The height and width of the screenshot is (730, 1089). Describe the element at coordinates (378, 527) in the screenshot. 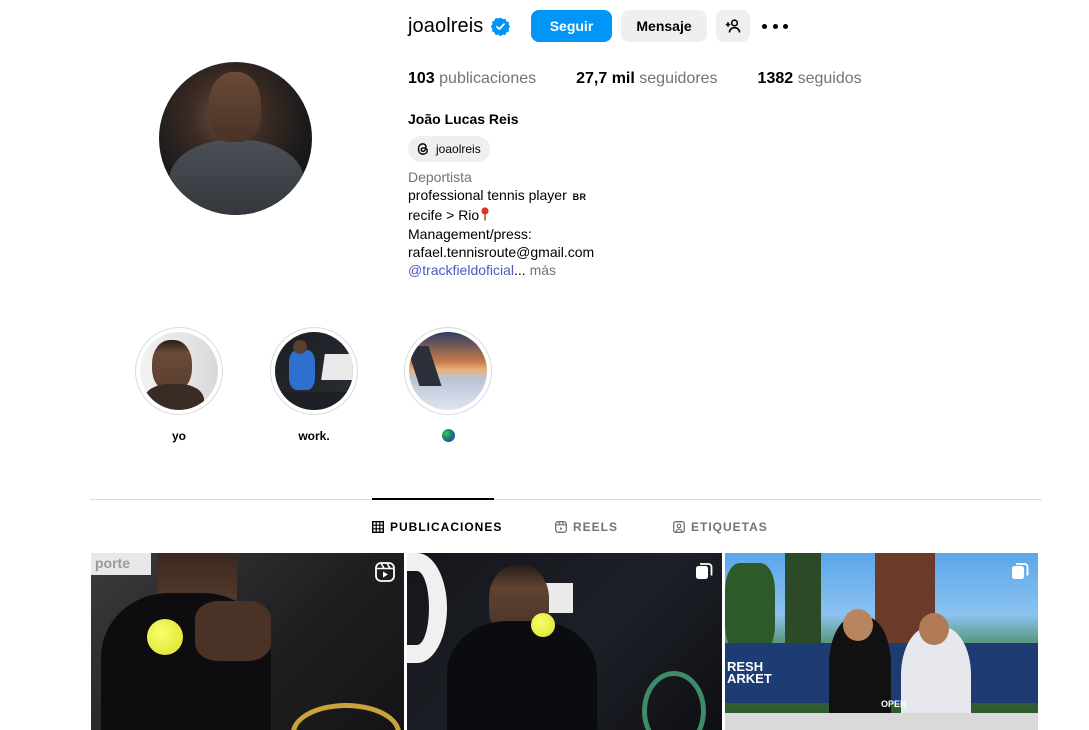

I see `grid-icon` at that location.